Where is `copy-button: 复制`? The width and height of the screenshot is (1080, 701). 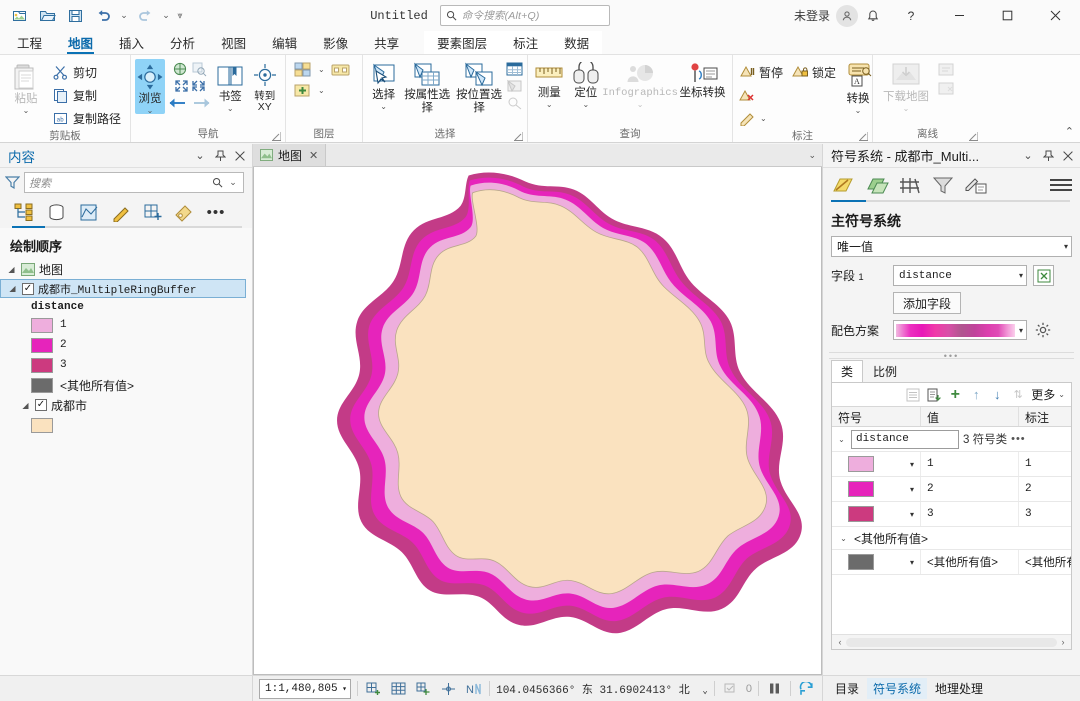 copy-button: 复制 is located at coordinates (88, 95).